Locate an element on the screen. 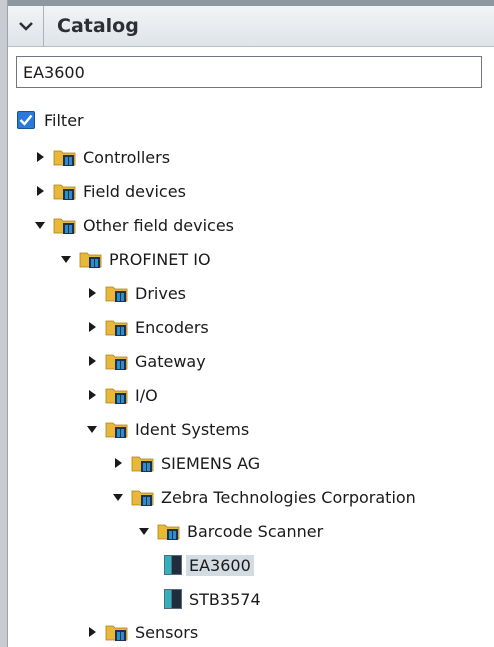  tree-item-label: STB3574 is located at coordinates (225, 599).